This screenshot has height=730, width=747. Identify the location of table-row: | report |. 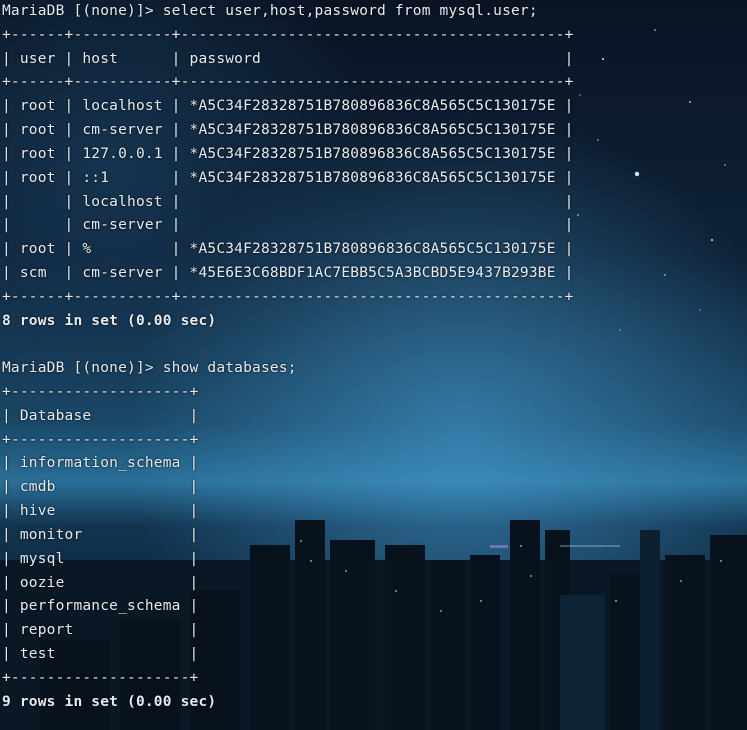
(100, 630).